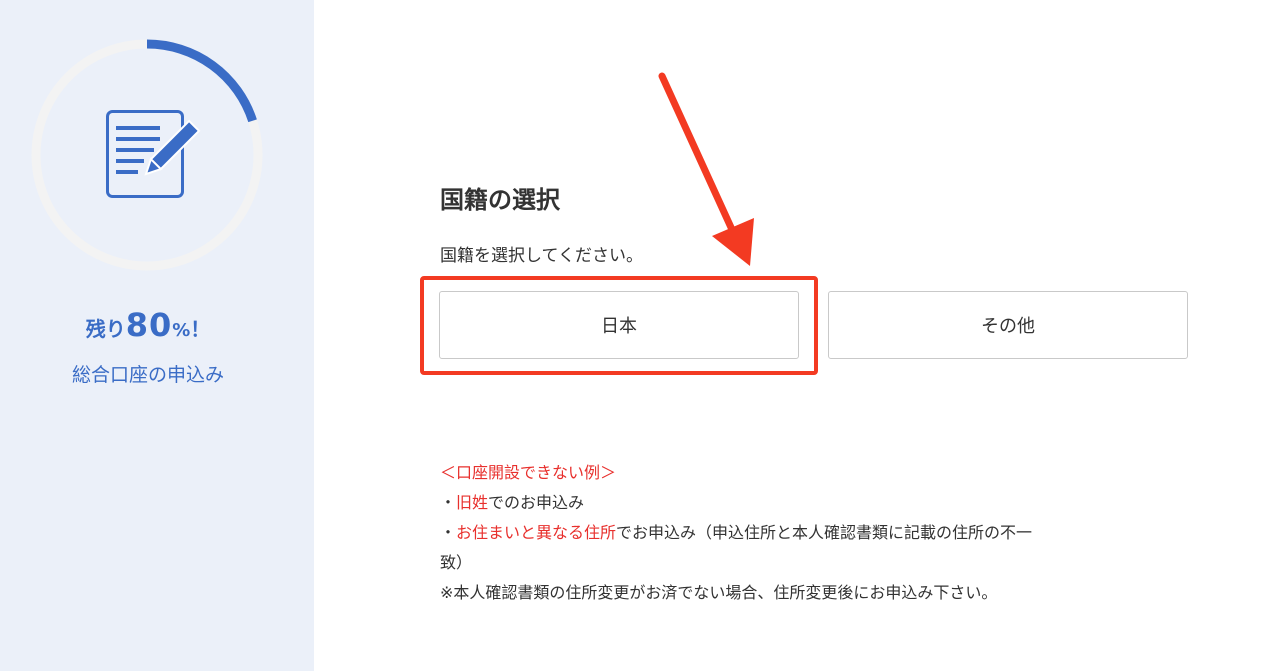  Describe the element at coordinates (536, 502) in the screenshot. I see `bullet-1-text: でのお申込み` at that location.